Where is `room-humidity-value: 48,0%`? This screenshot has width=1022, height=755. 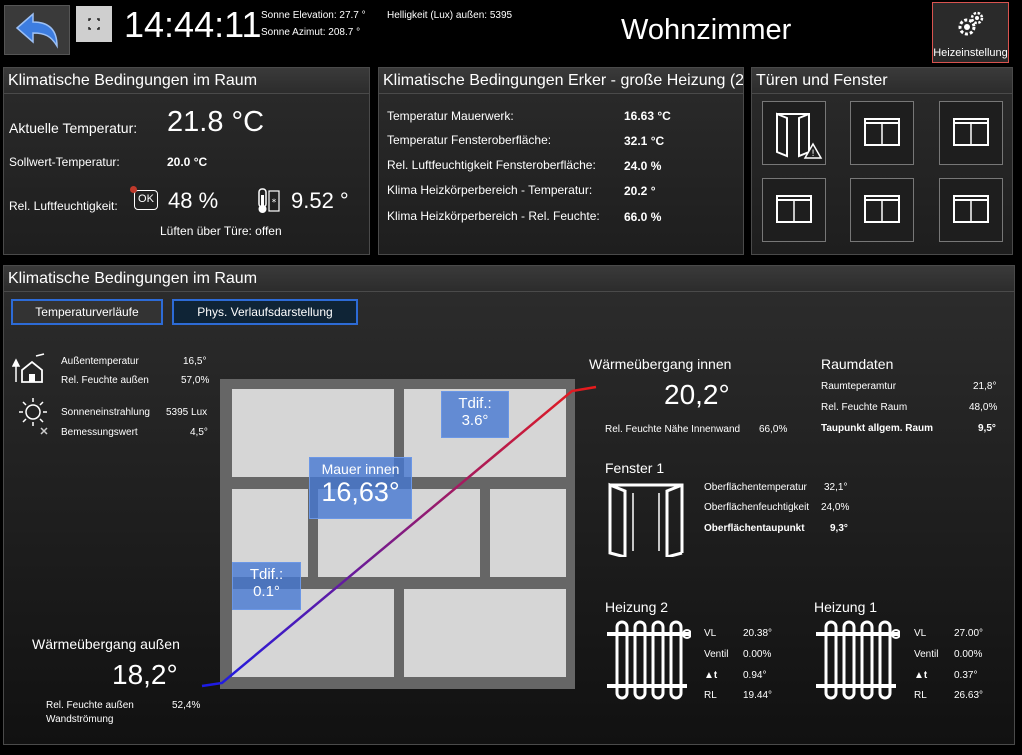 room-humidity-value: 48,0% is located at coordinates (983, 407).